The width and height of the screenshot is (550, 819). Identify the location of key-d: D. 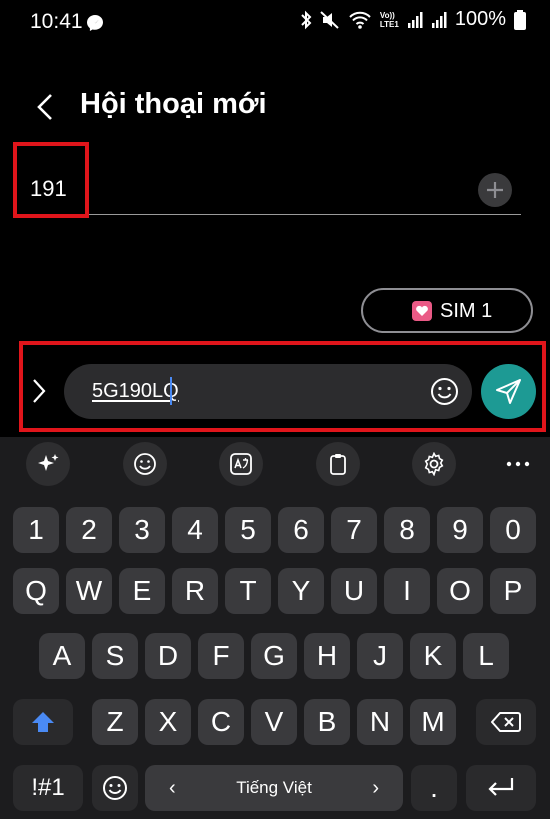
(168, 656).